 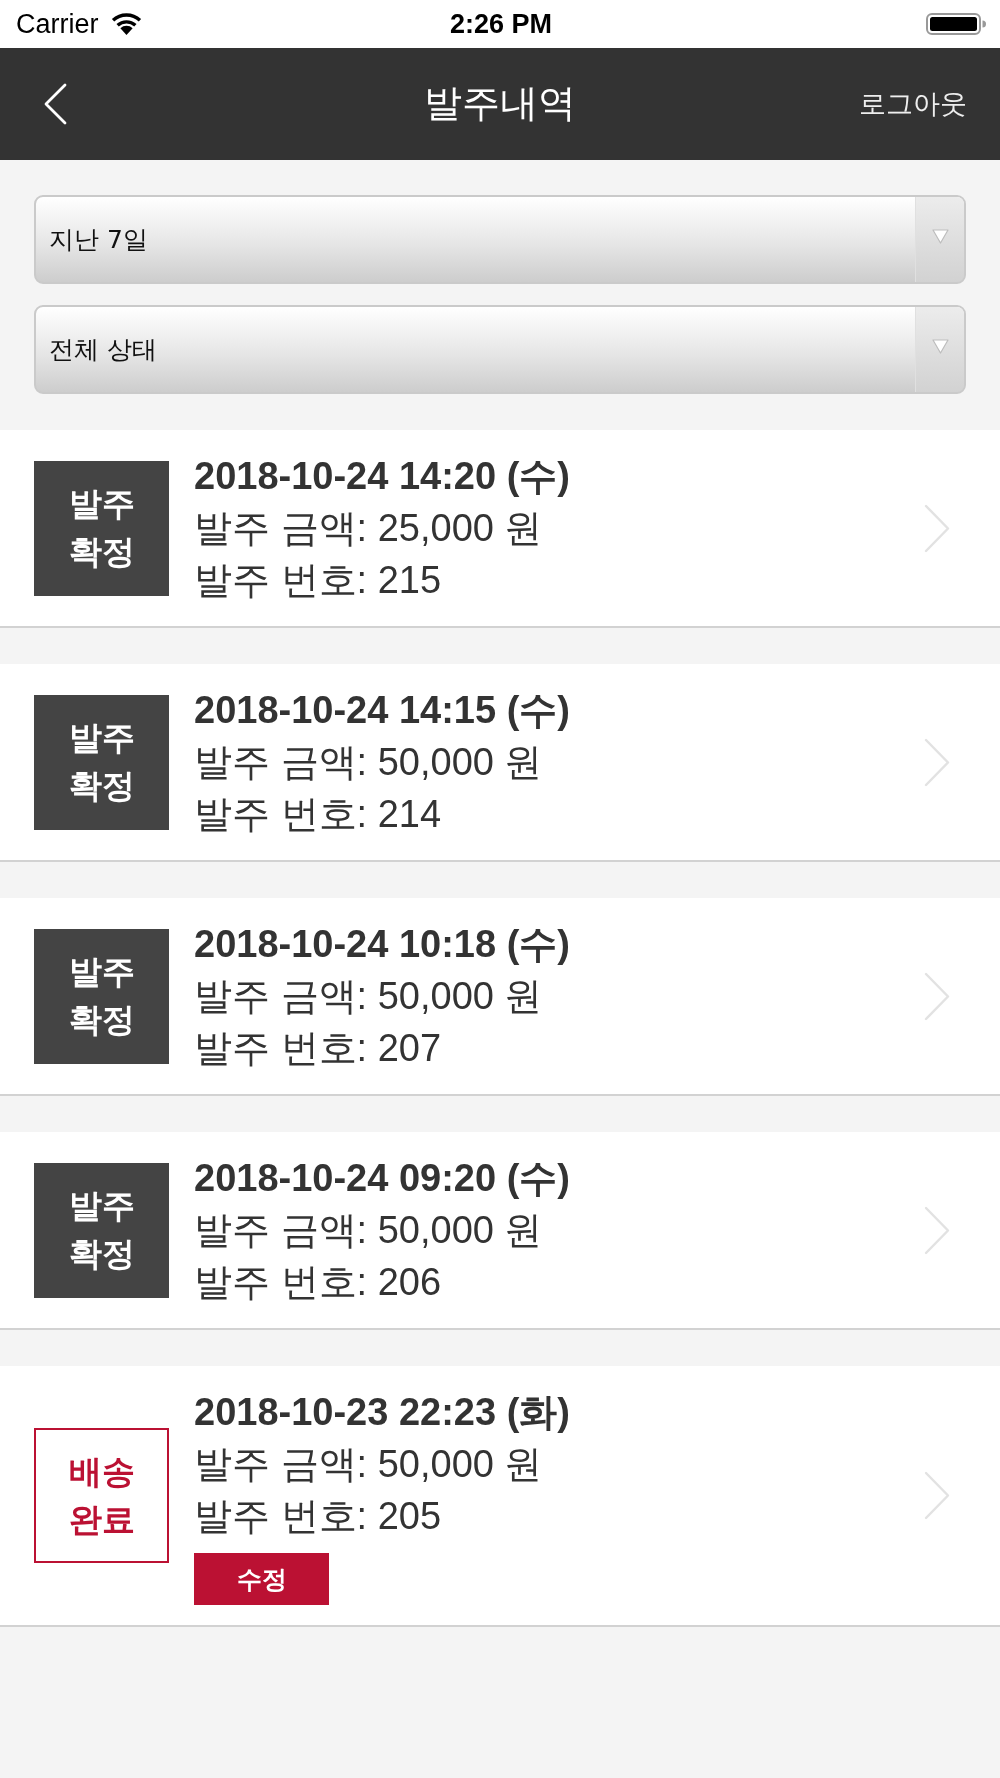 I want to click on battery-icon, so click(x=956, y=24).